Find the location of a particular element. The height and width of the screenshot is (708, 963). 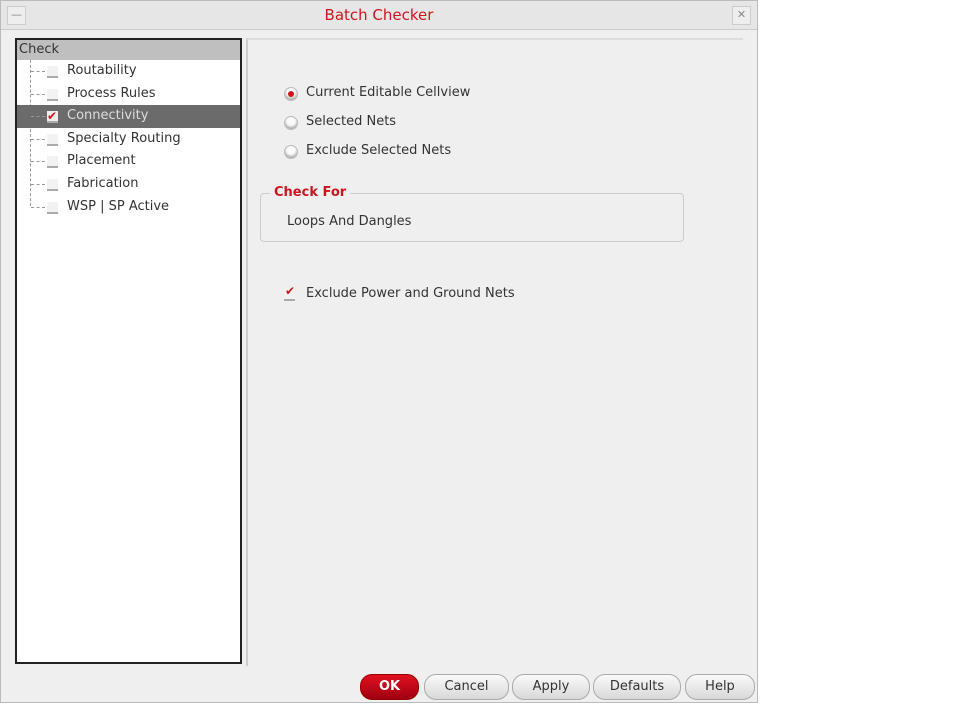

tree-item-connectivity: ✔ Connectivity is located at coordinates (128, 116).